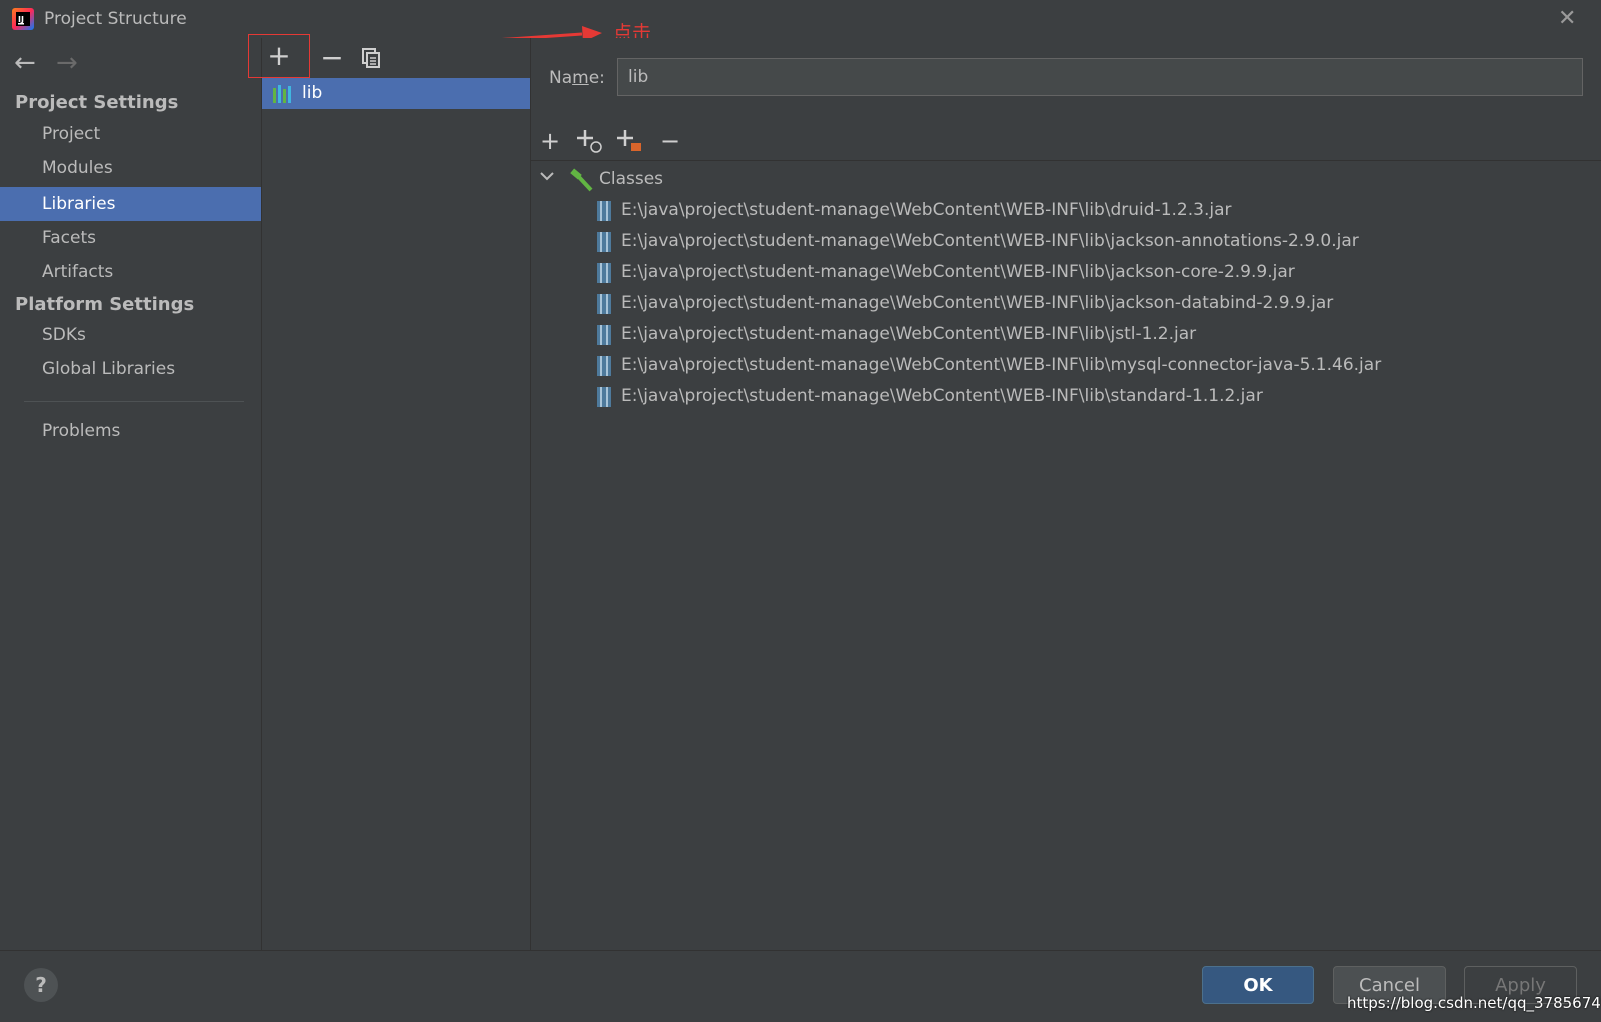 This screenshot has height=1022, width=1601. What do you see at coordinates (279, 56) in the screenshot?
I see `add-library-button: +` at bounding box center [279, 56].